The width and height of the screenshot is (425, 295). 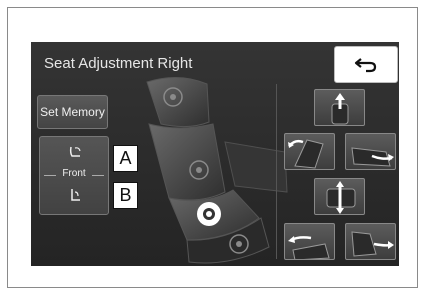 I want to click on seat-upright-icon, so click(x=75, y=195).